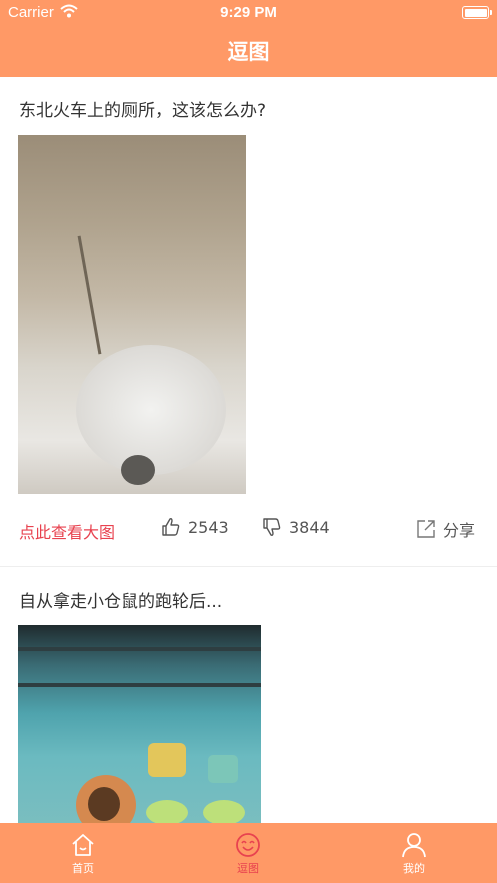  What do you see at coordinates (171, 527) in the screenshot?
I see `thumbs-up-icon` at bounding box center [171, 527].